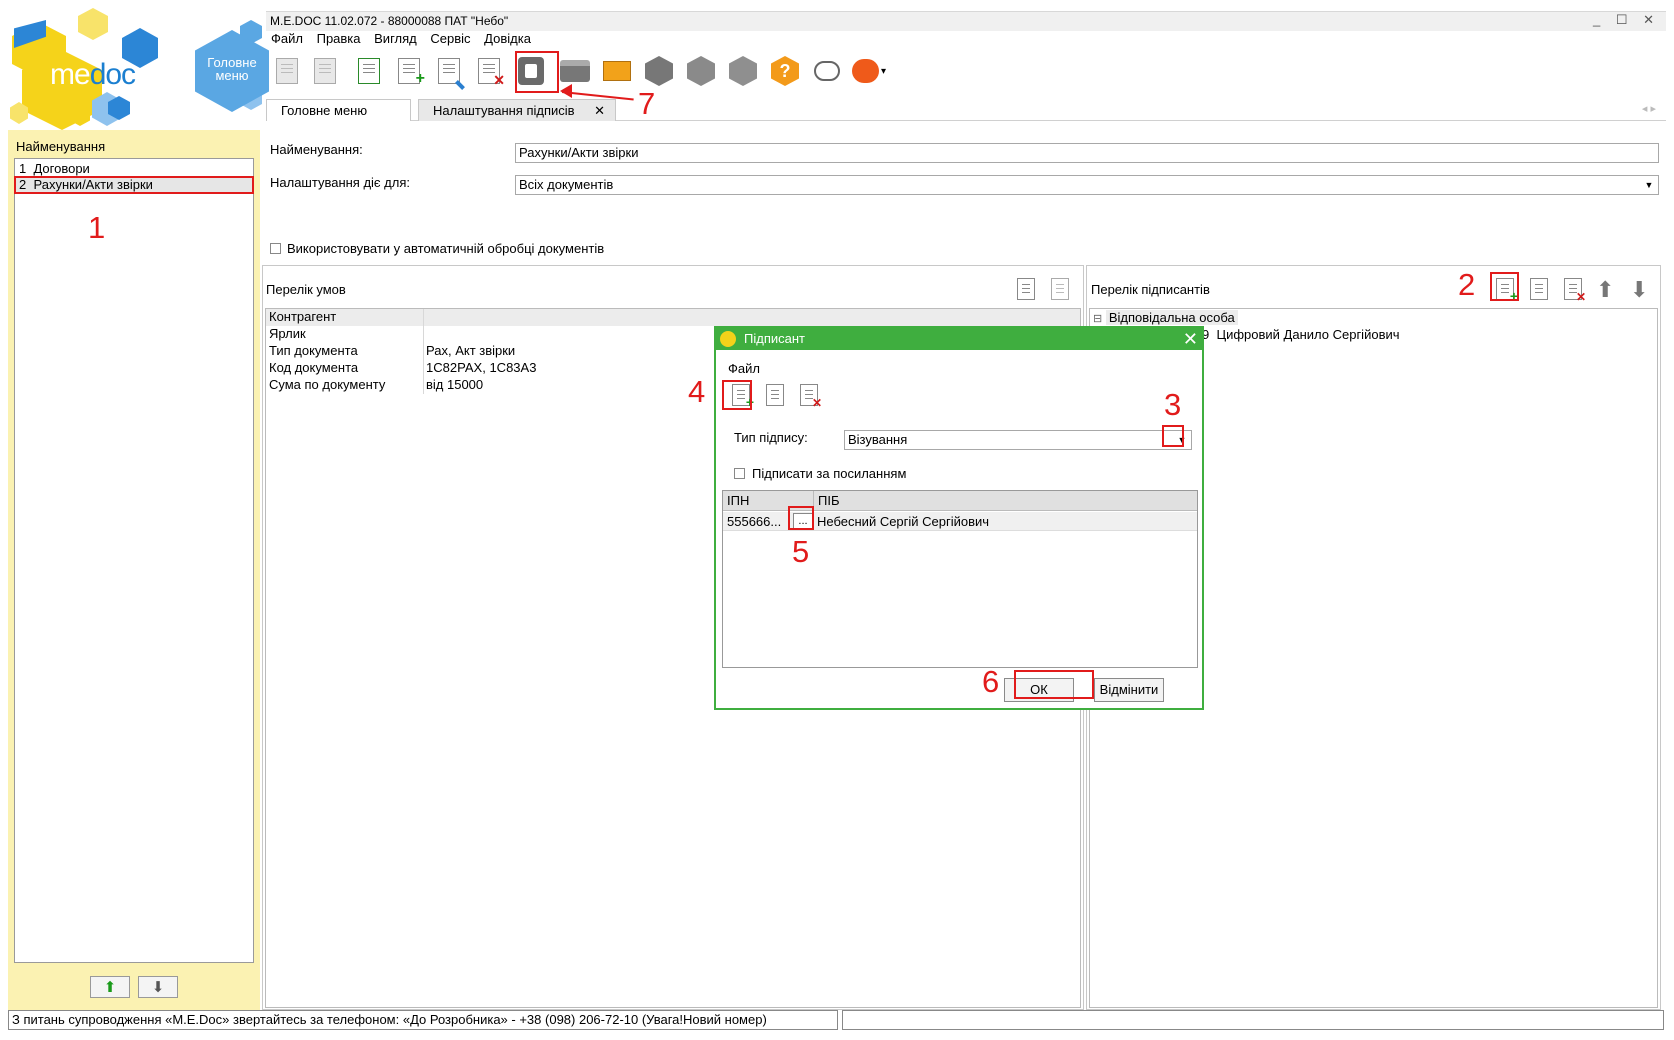  Describe the element at coordinates (389, 21) in the screenshot. I see `window-title: M.E.DOC 11.02.072 - 88000088 ПАТ "Небо"` at that location.